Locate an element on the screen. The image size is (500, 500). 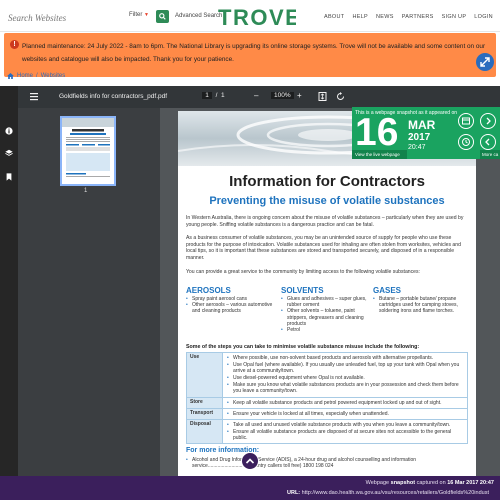
trove-logo: TROVE is located at coordinates (257, 17).